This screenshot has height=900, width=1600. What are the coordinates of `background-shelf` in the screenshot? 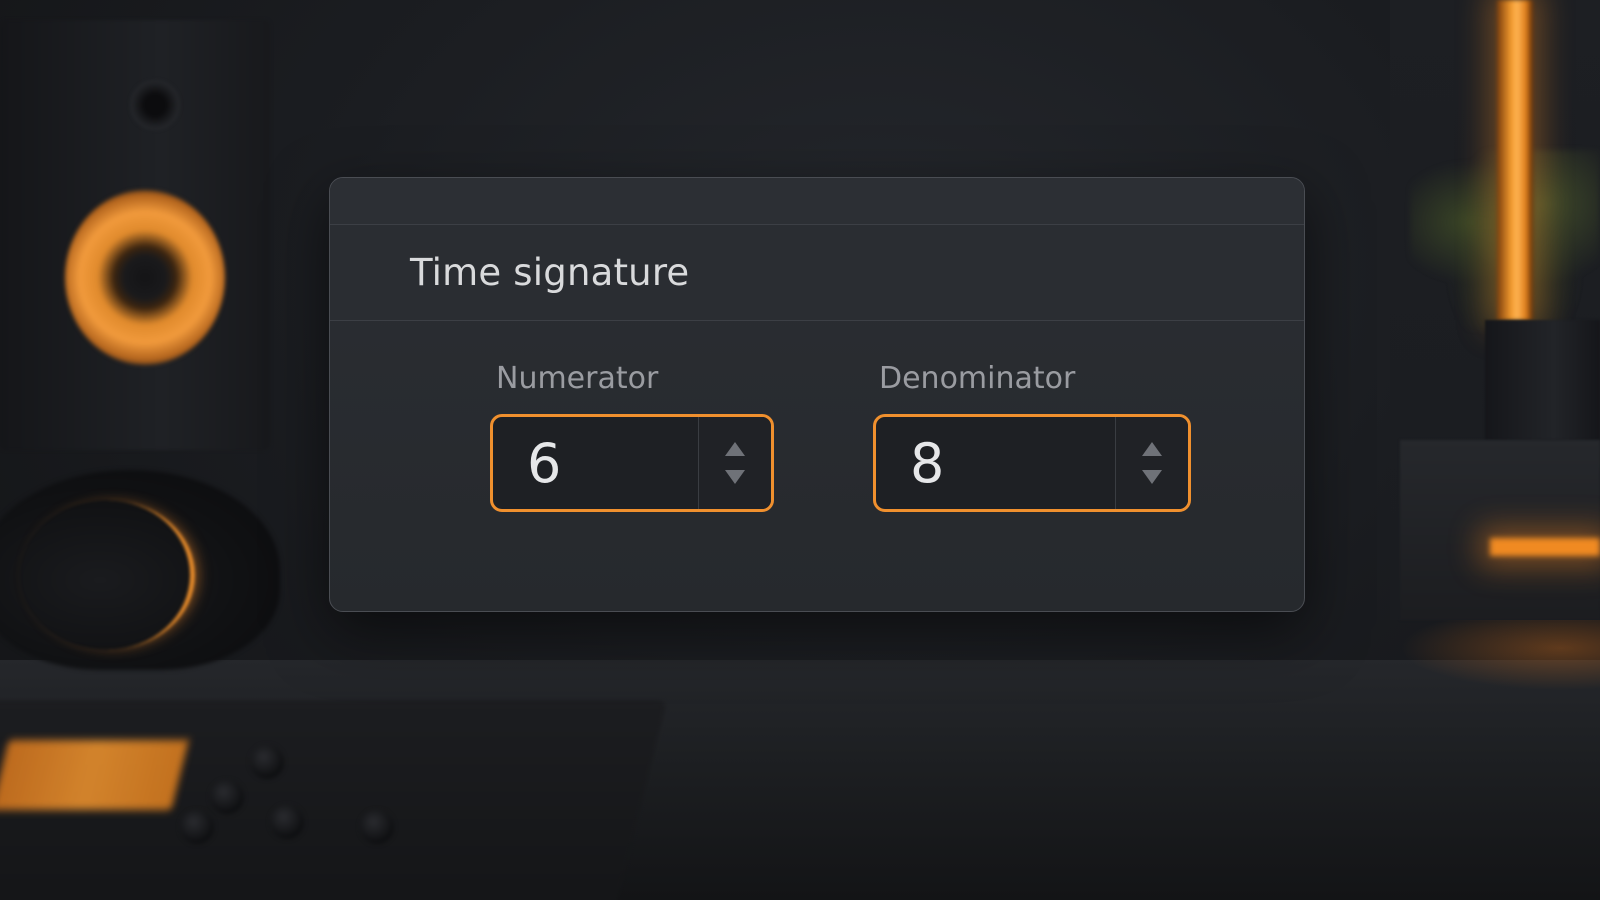 It's located at (1500, 530).